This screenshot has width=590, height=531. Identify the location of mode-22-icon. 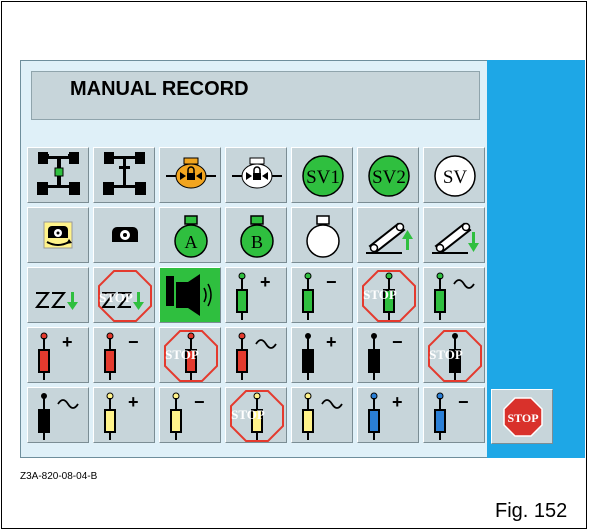
(56, 301).